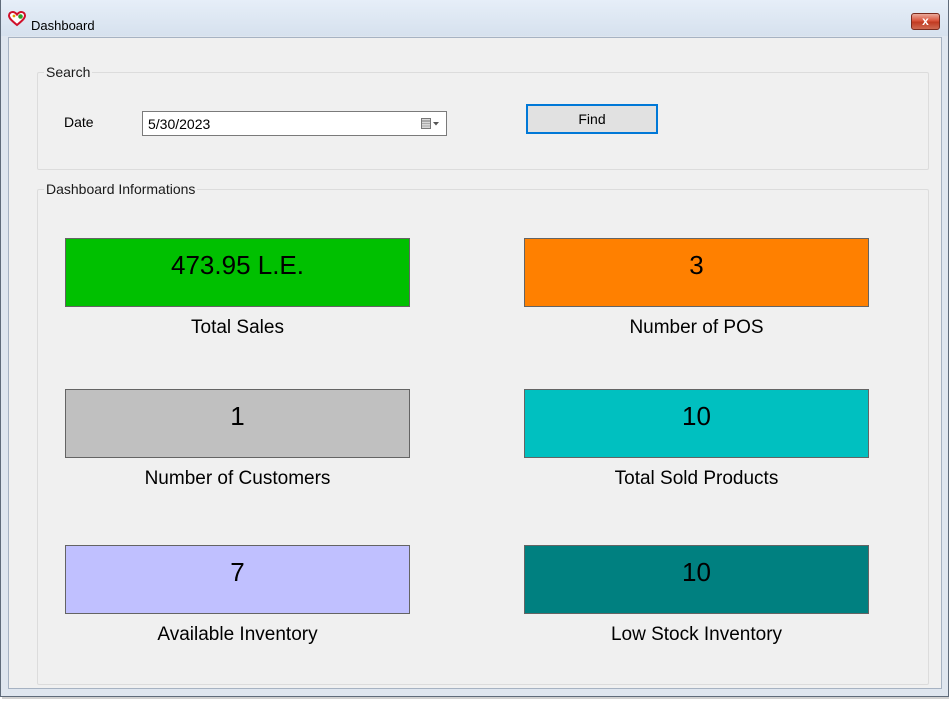  What do you see at coordinates (696, 423) in the screenshot?
I see `total-sold-products-tile: 10` at bounding box center [696, 423].